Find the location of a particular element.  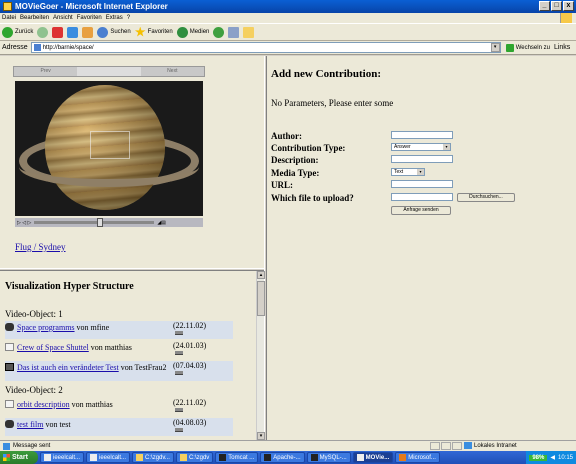

start-button: Start is located at coordinates (19, 457).